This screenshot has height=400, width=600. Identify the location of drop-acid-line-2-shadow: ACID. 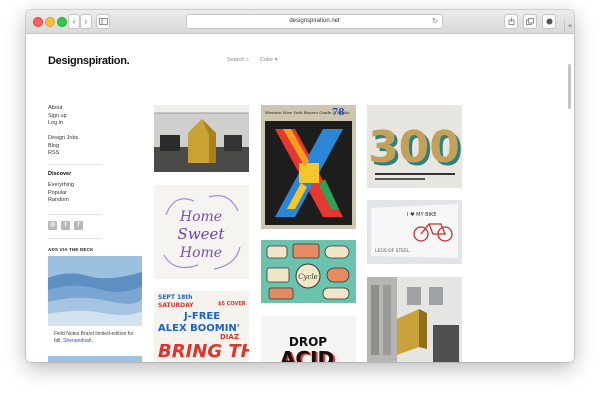
(307, 354).